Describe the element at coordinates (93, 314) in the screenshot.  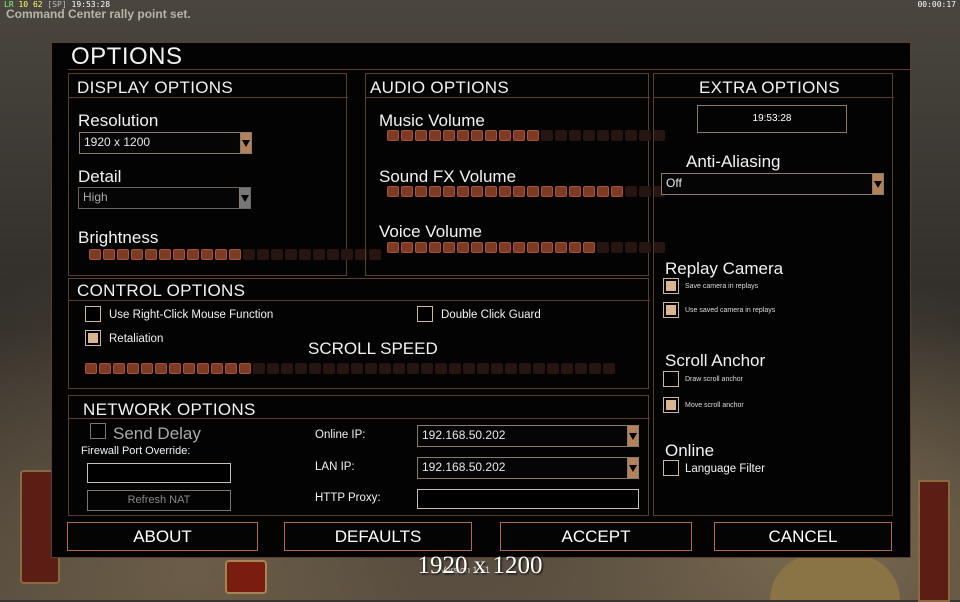
I see `right-click-checkbox` at that location.